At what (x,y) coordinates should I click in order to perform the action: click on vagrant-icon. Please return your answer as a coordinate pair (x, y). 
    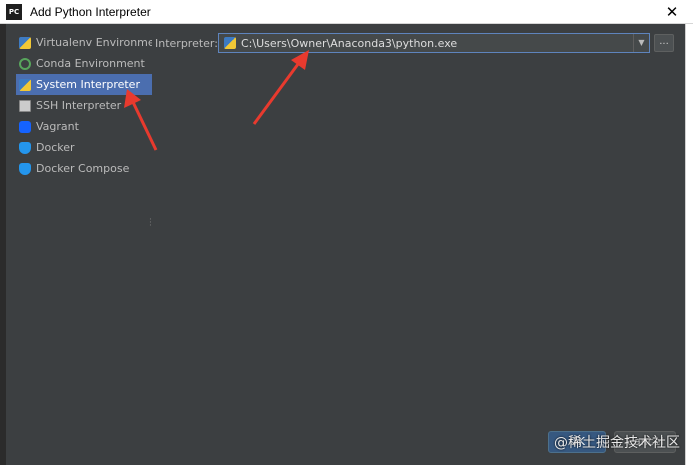
    Looking at the image, I should click on (25, 126).